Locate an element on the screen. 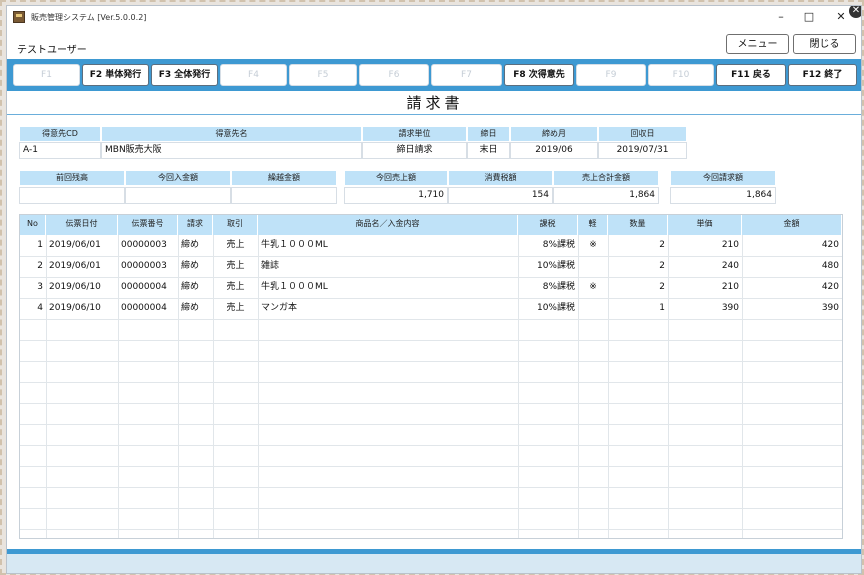 This screenshot has height=575, width=864. info-header: 回収日 is located at coordinates (642, 134).